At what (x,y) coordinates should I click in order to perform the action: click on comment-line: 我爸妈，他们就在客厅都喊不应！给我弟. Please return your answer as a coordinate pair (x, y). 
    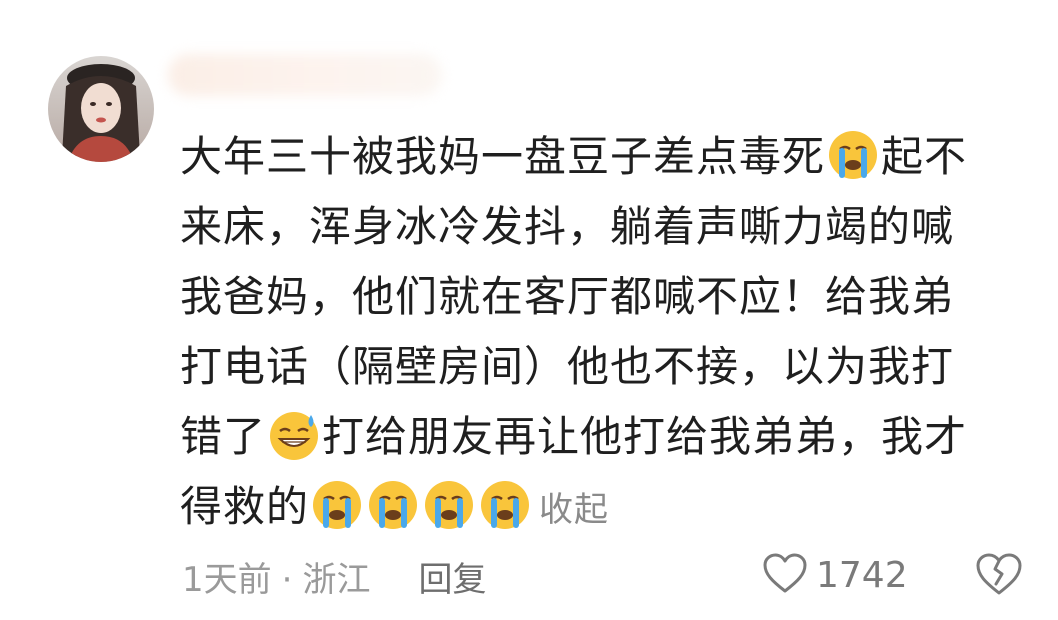
    Looking at the image, I should click on (567, 296).